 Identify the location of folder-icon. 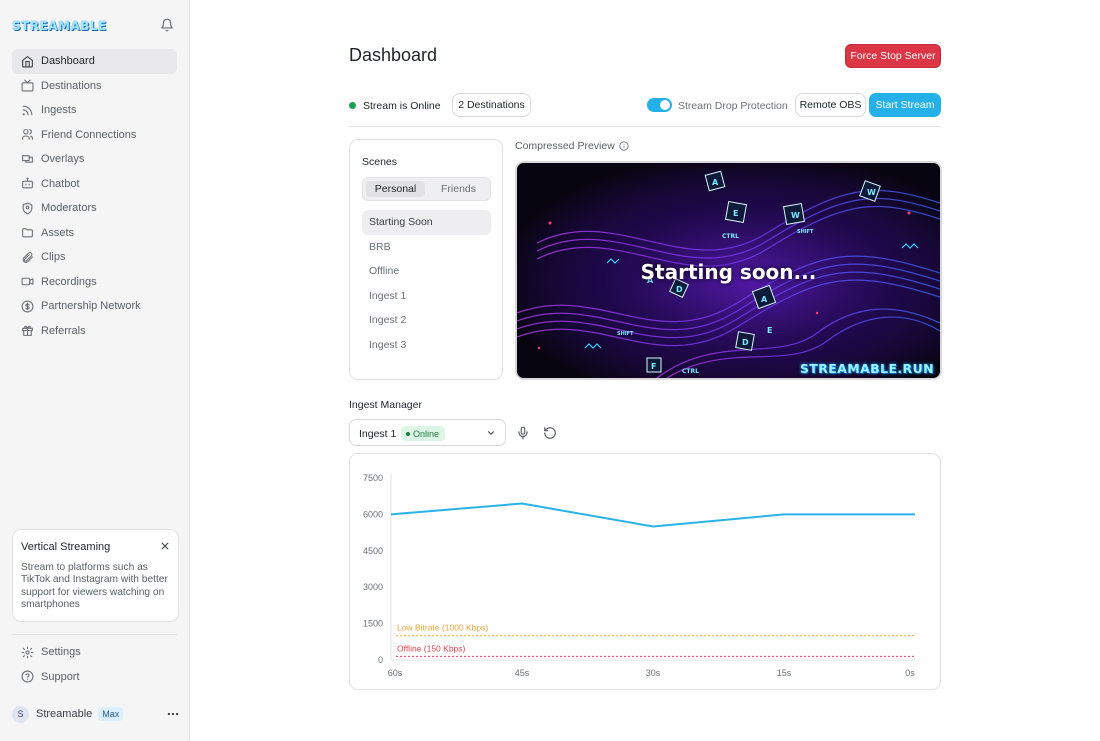
(27, 232).